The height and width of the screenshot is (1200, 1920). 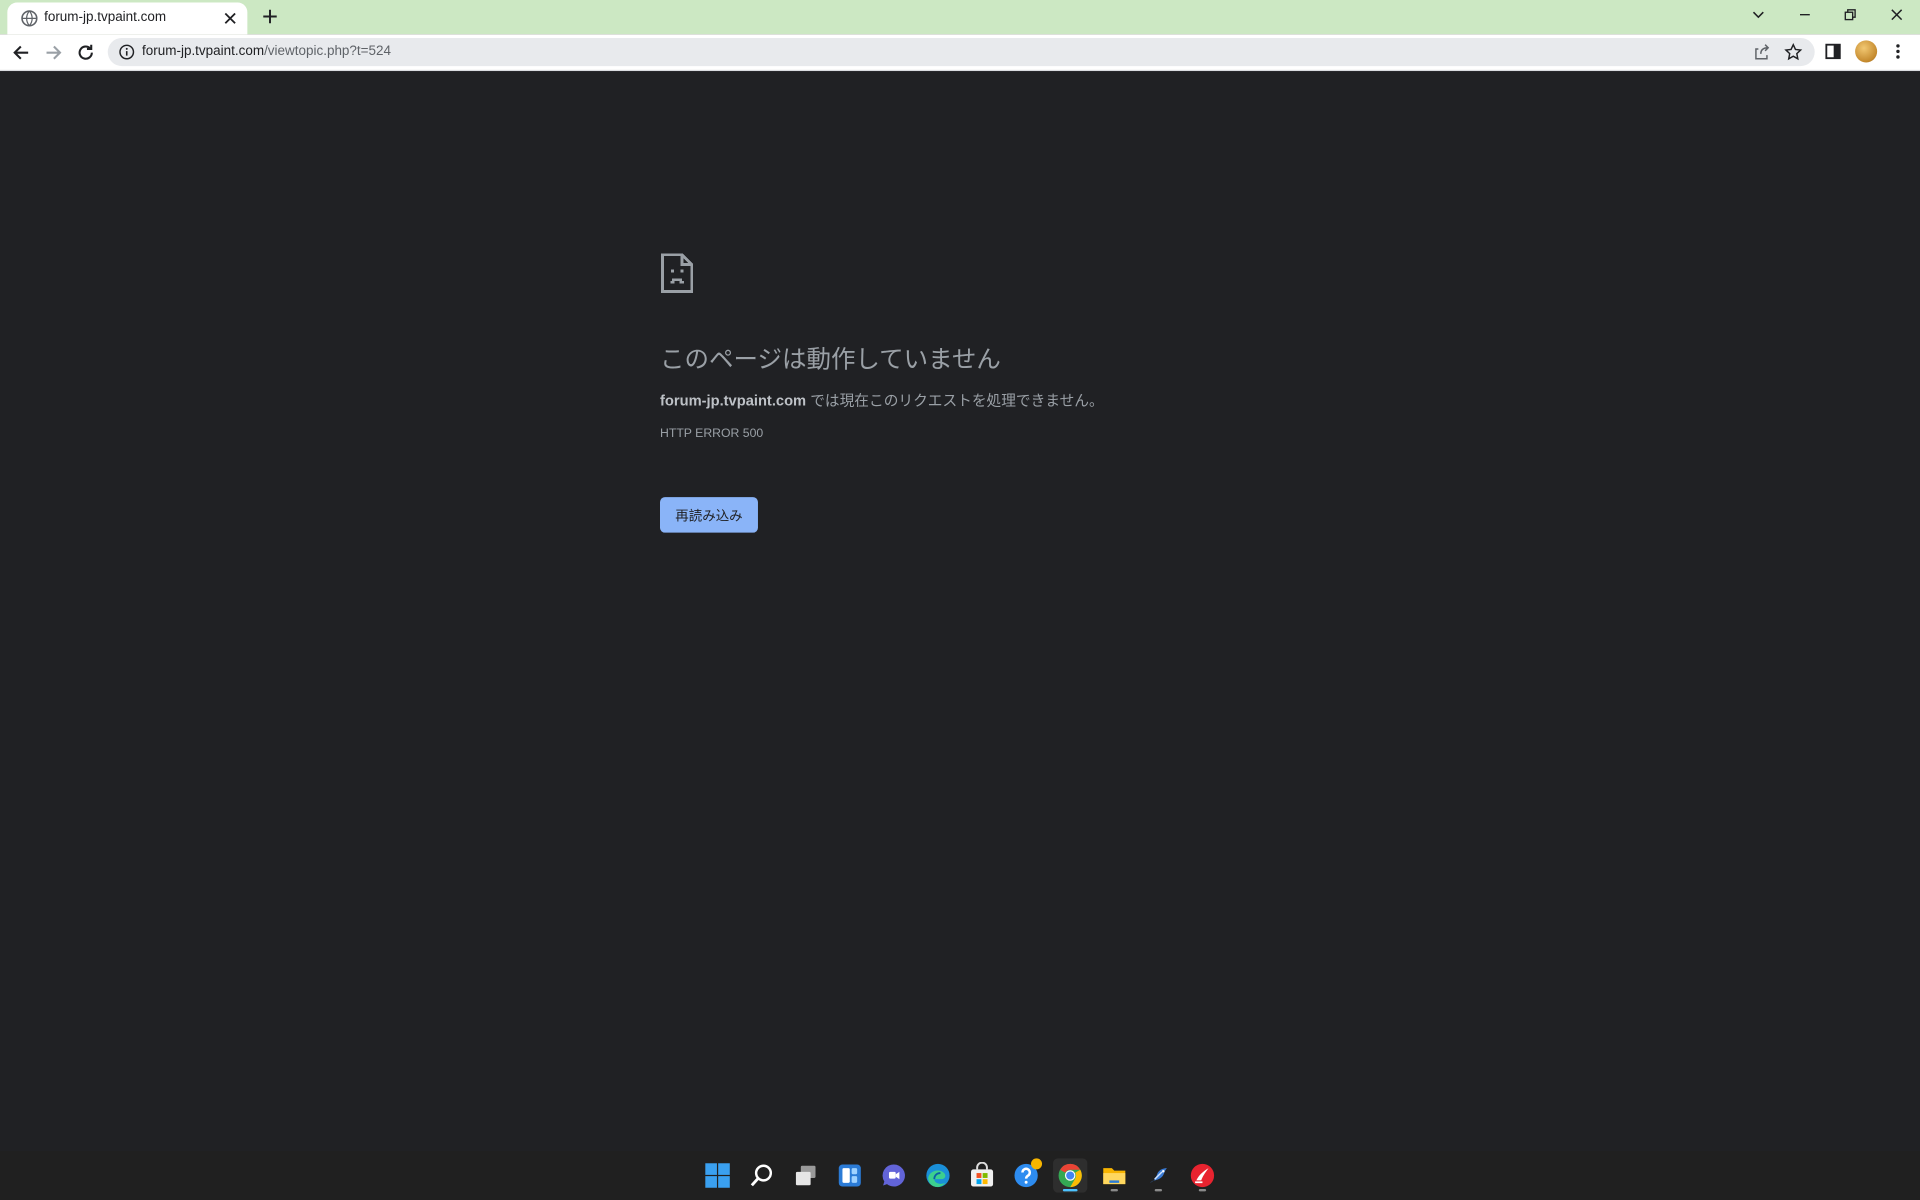 What do you see at coordinates (54, 53) in the screenshot?
I see `forward-arrow-icon` at bounding box center [54, 53].